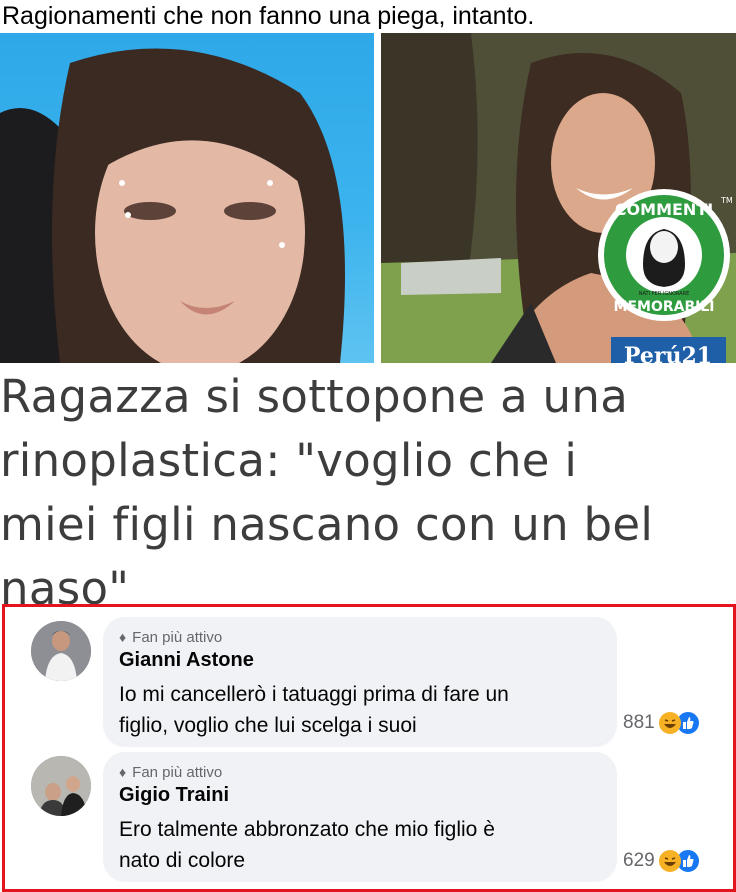 This screenshot has width=736, height=892. I want to click on comment-text-line: figlio, voglio che lui scelga i suoi, so click(268, 725).